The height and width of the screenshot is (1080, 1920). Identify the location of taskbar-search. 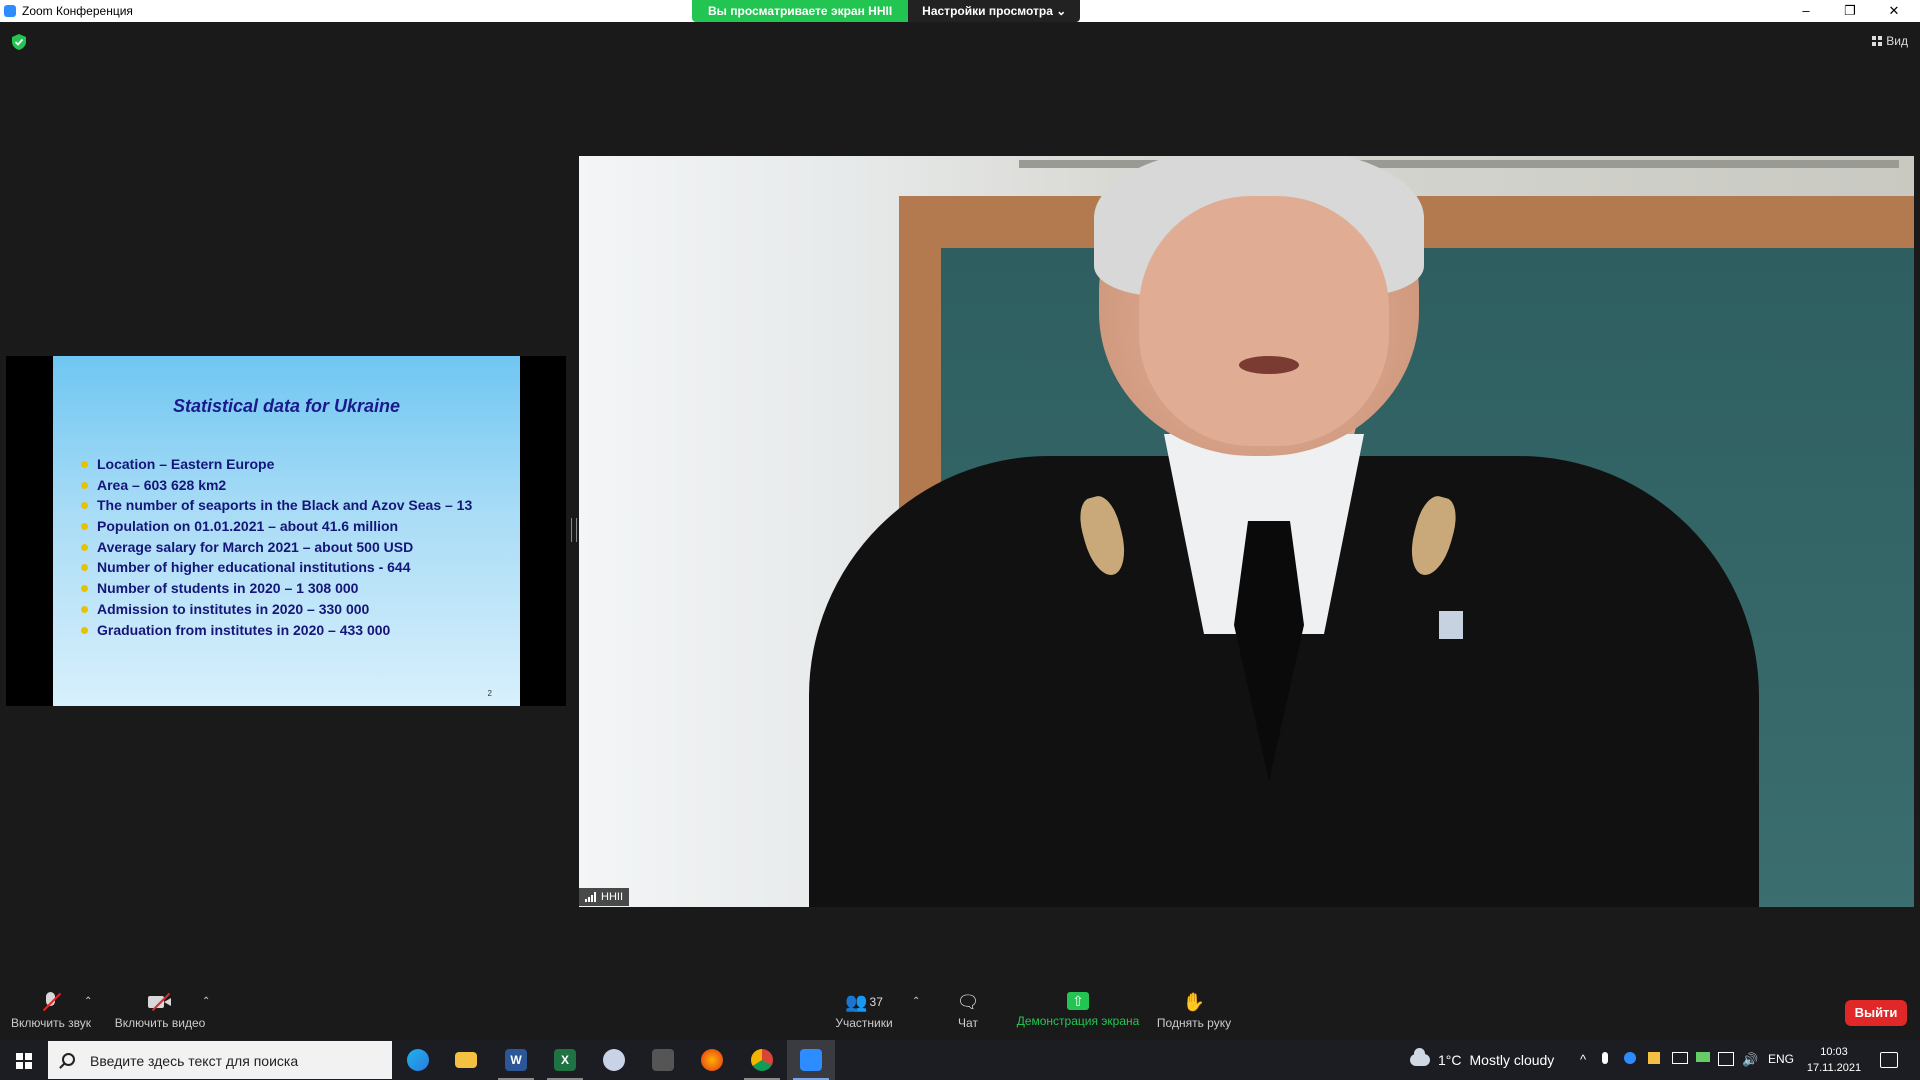
(220, 1060).